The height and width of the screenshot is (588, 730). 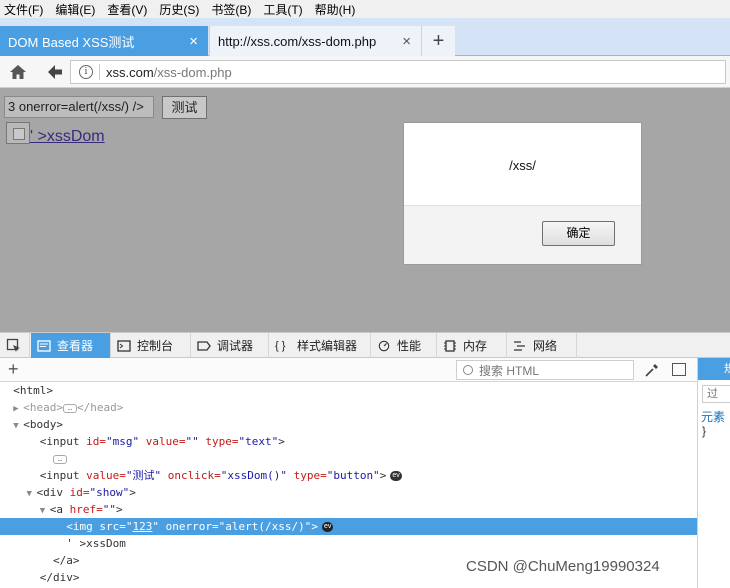 I want to click on screenshot-node-icon, so click(x=679, y=369).